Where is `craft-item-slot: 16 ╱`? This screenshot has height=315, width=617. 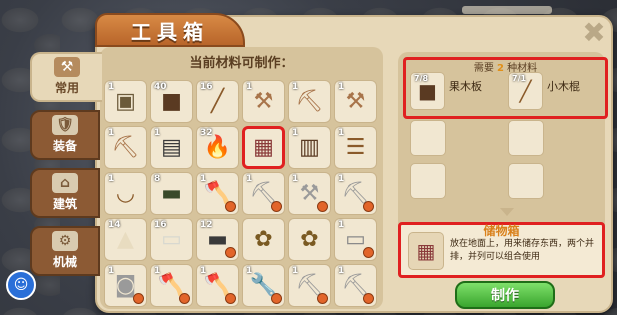
craft-item-slot: 16 ╱ is located at coordinates (217, 101).